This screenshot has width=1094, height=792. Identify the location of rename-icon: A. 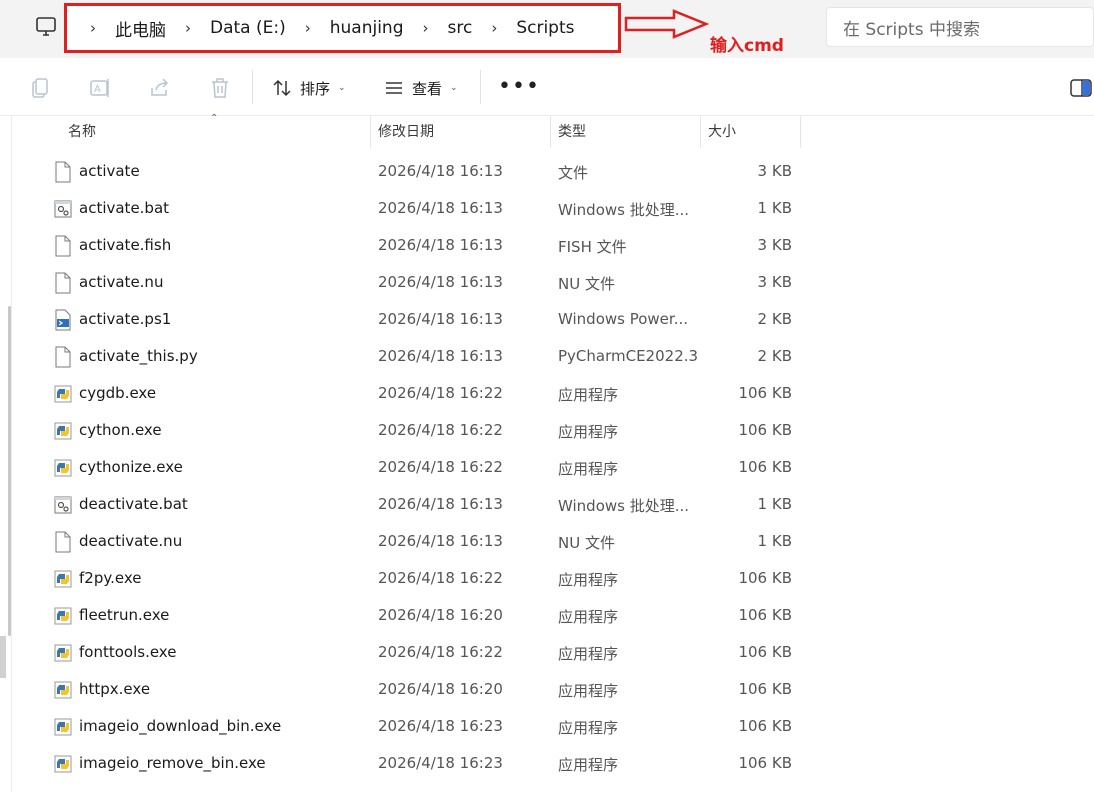
(100, 88).